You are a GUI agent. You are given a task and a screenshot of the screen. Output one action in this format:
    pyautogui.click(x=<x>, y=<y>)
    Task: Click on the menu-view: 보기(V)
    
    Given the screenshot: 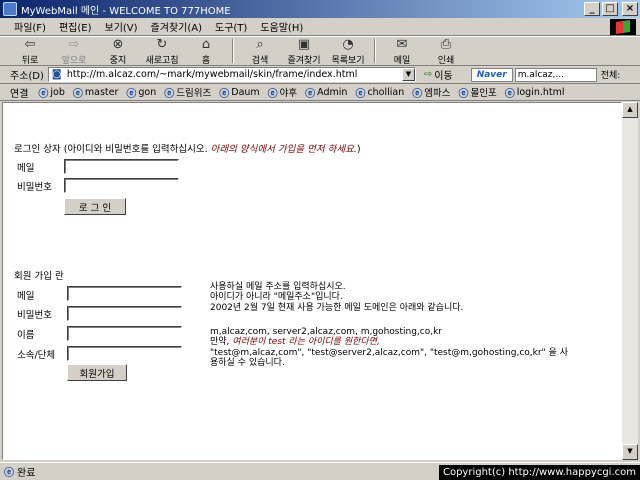 What is the action you would take?
    pyautogui.click(x=121, y=26)
    